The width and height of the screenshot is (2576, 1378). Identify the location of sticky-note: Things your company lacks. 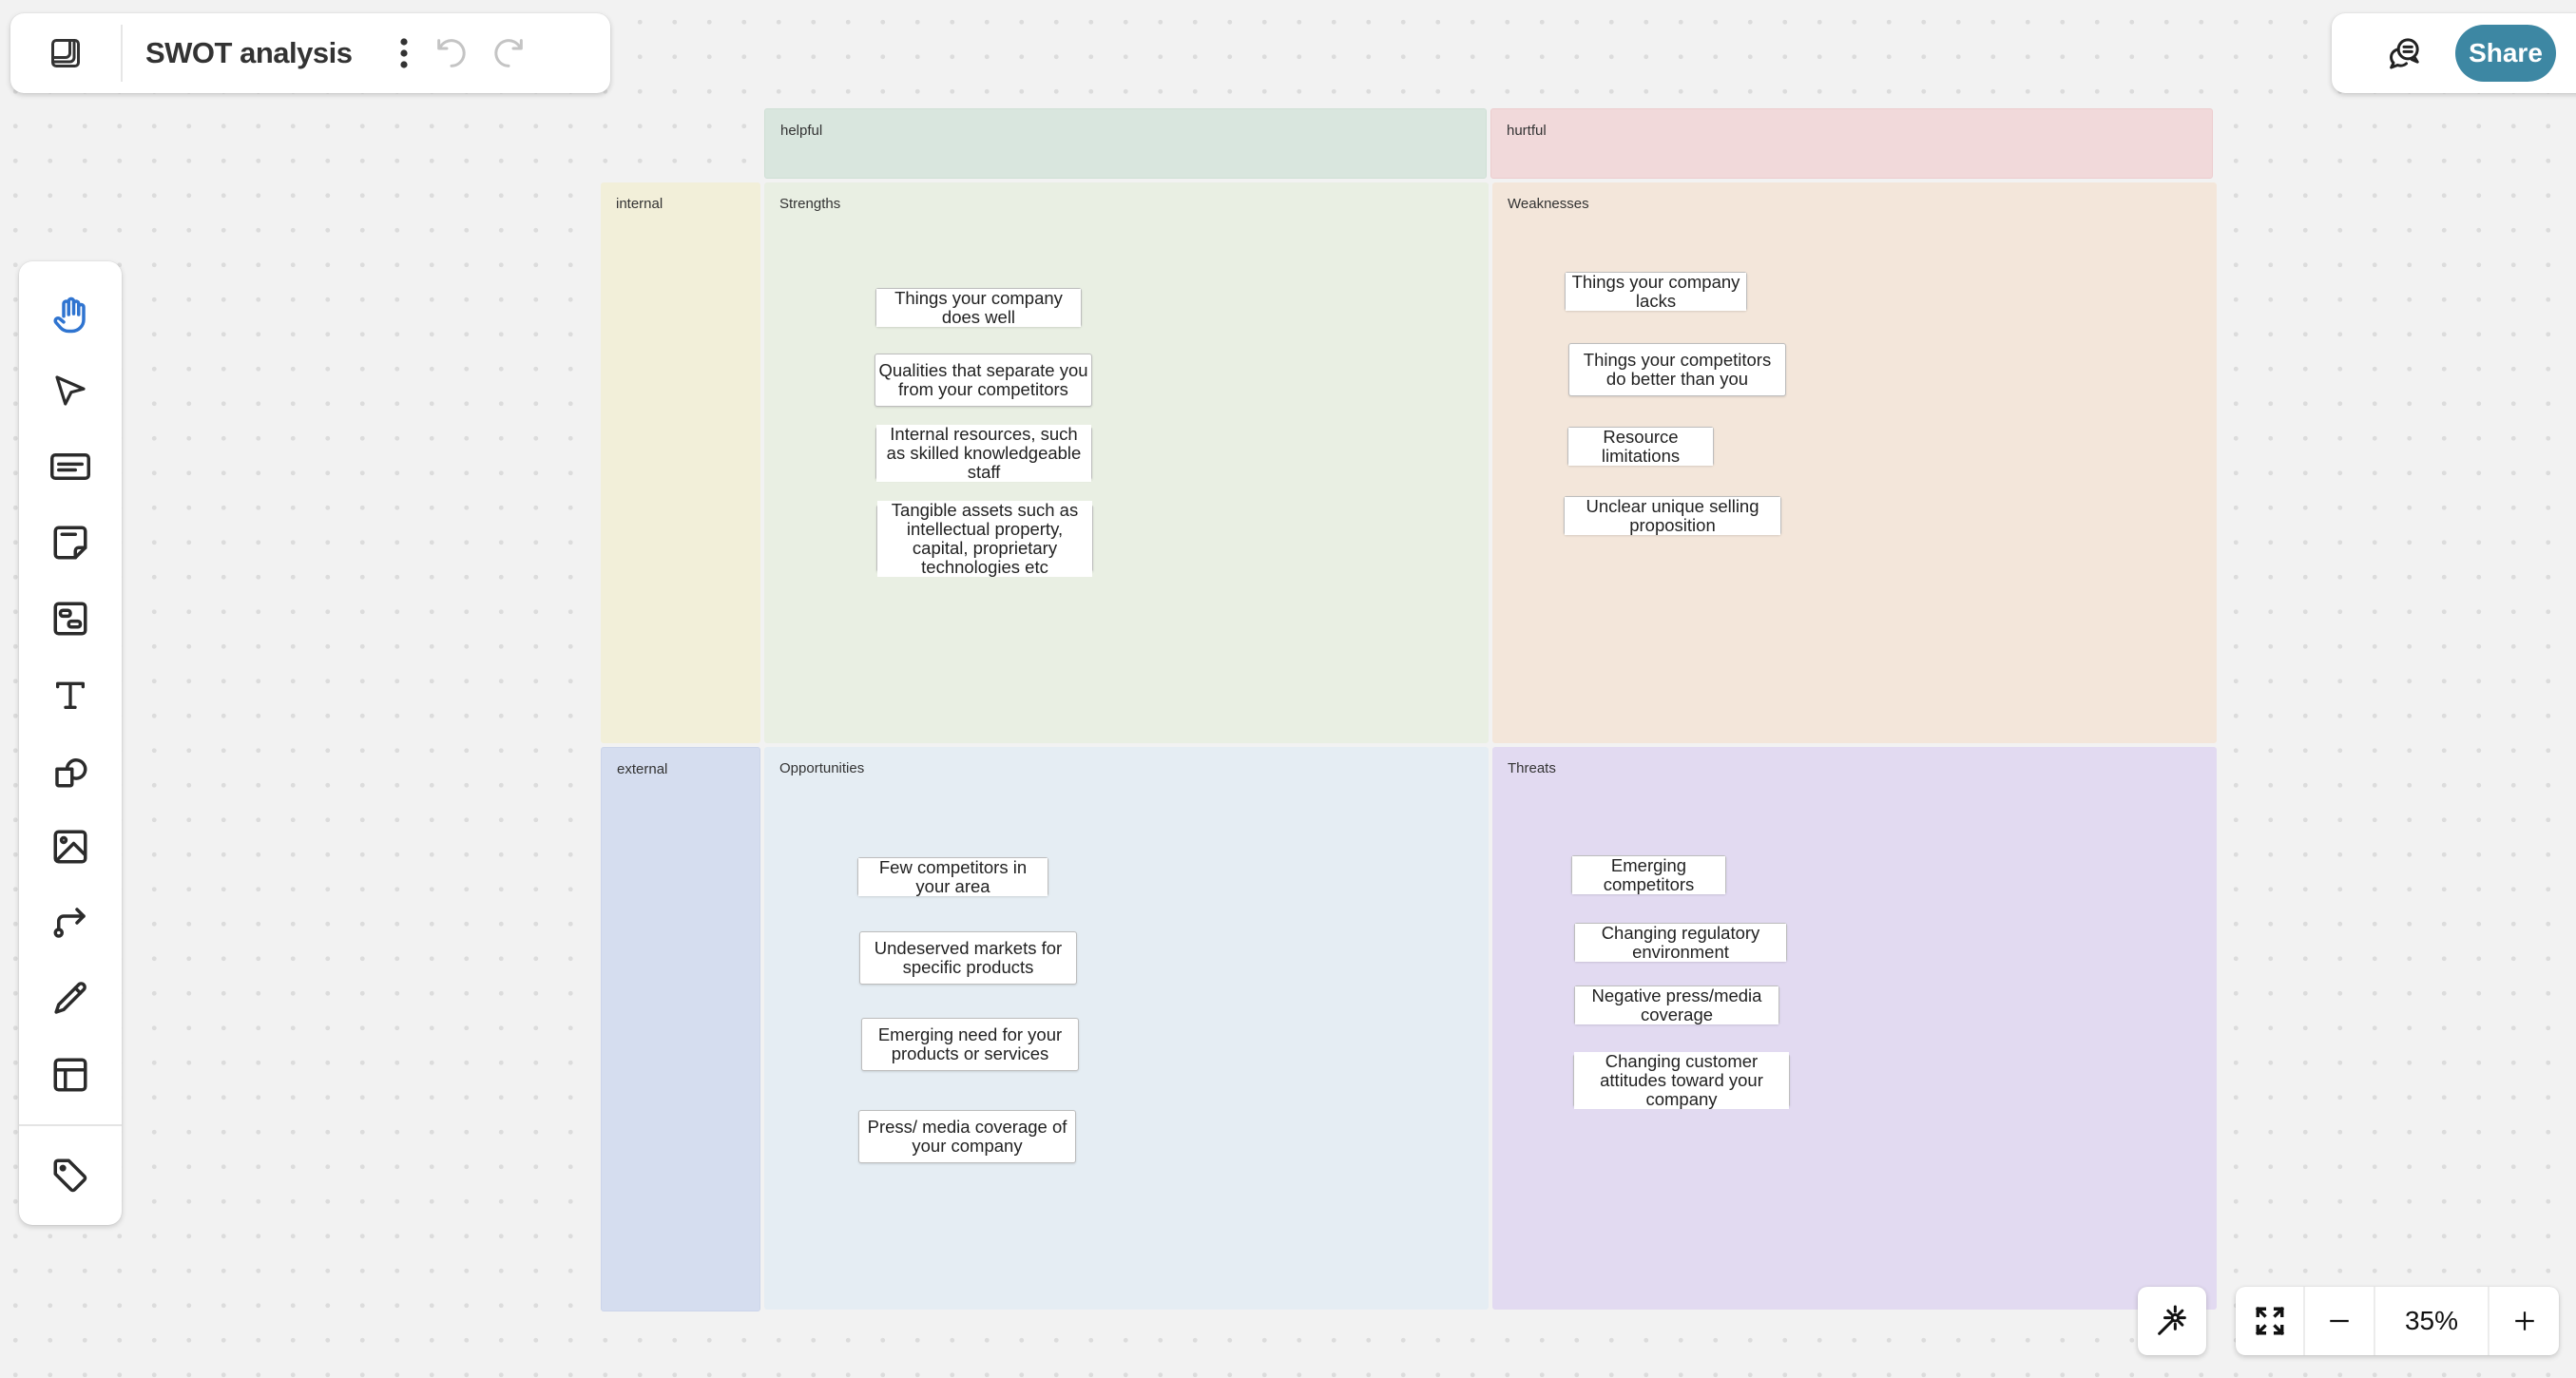
(1656, 292).